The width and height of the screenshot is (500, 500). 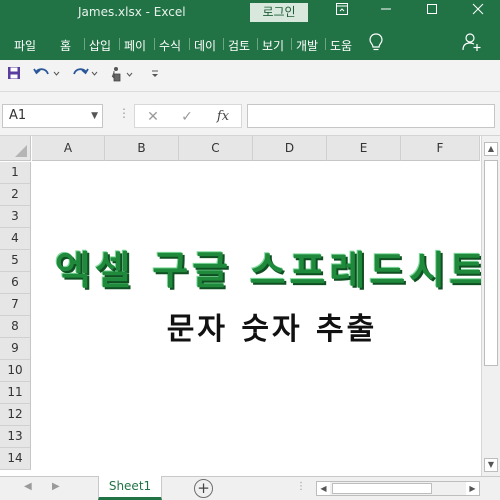 I want to click on row-header-11: 11, so click(x=15, y=393).